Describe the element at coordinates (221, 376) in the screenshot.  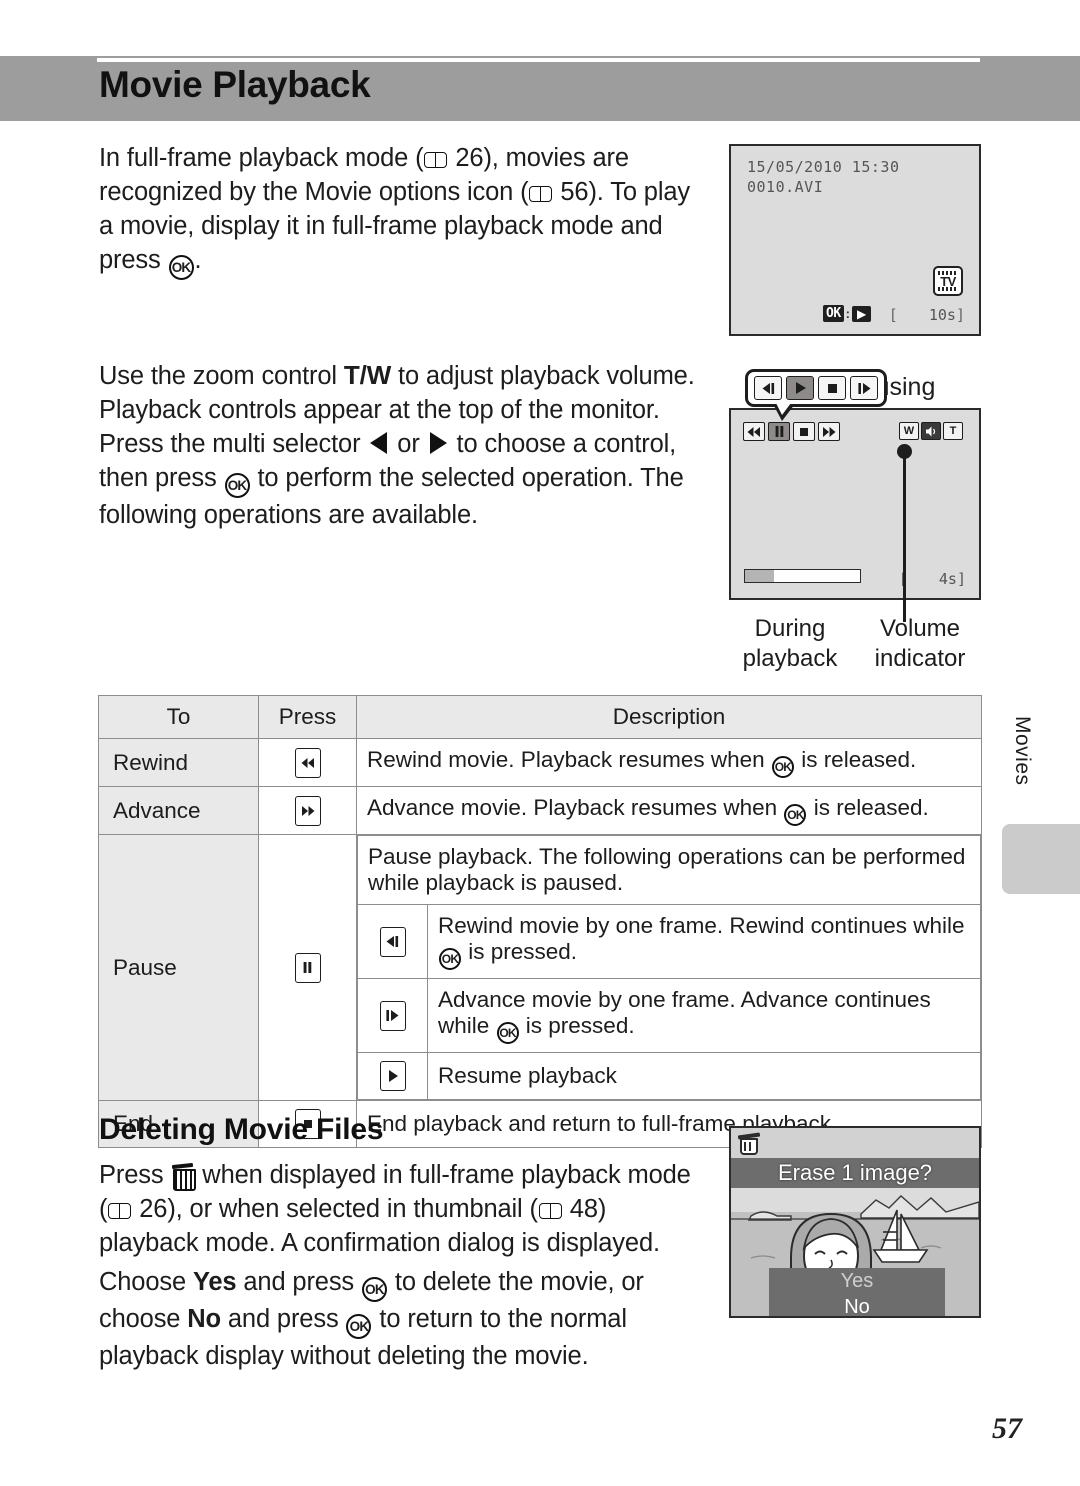
I see `controls-text-1: Use the zoom control` at that location.